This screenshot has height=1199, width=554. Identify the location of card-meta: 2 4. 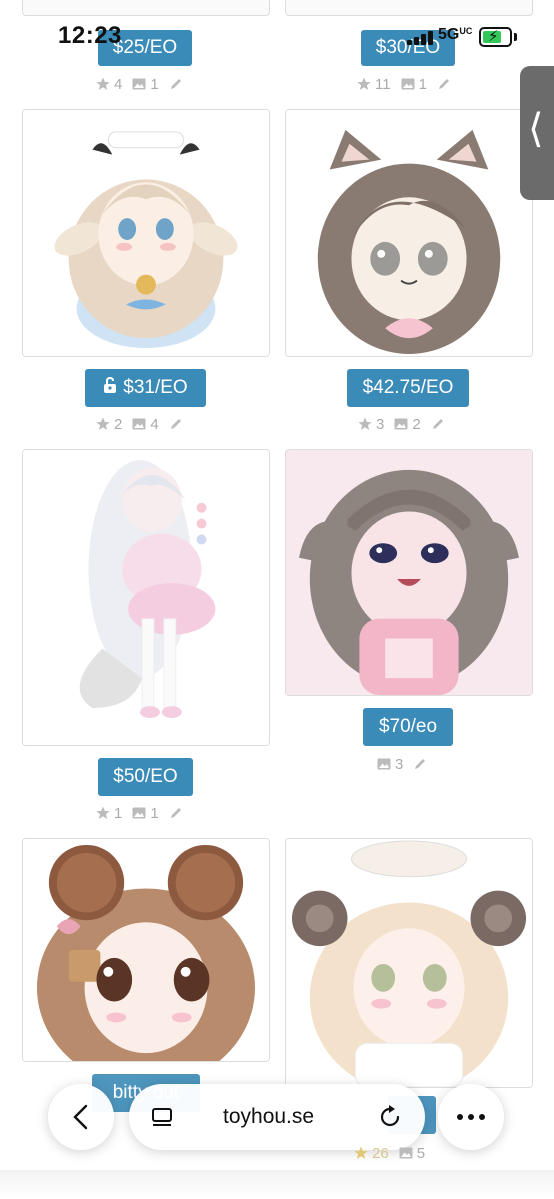
(139, 424).